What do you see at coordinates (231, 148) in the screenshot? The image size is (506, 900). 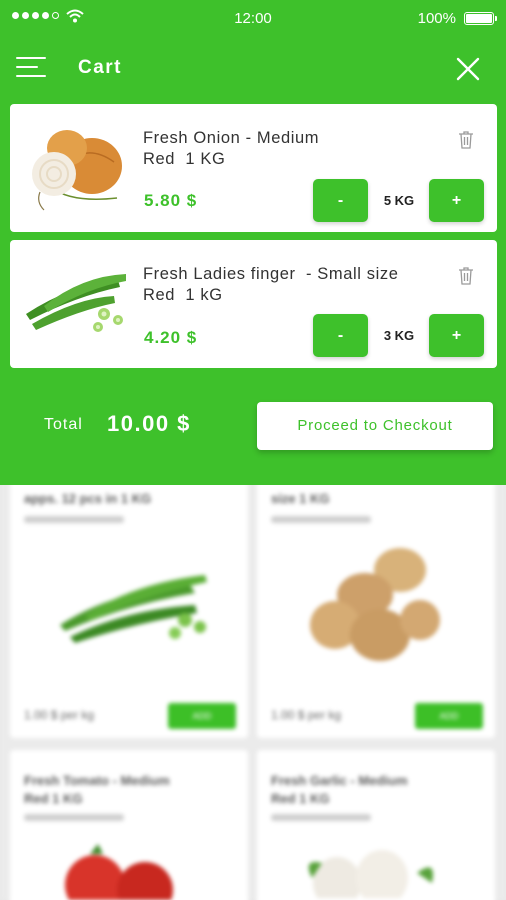 I see `item-name: Fresh Onion - Medium Red 1 KG` at bounding box center [231, 148].